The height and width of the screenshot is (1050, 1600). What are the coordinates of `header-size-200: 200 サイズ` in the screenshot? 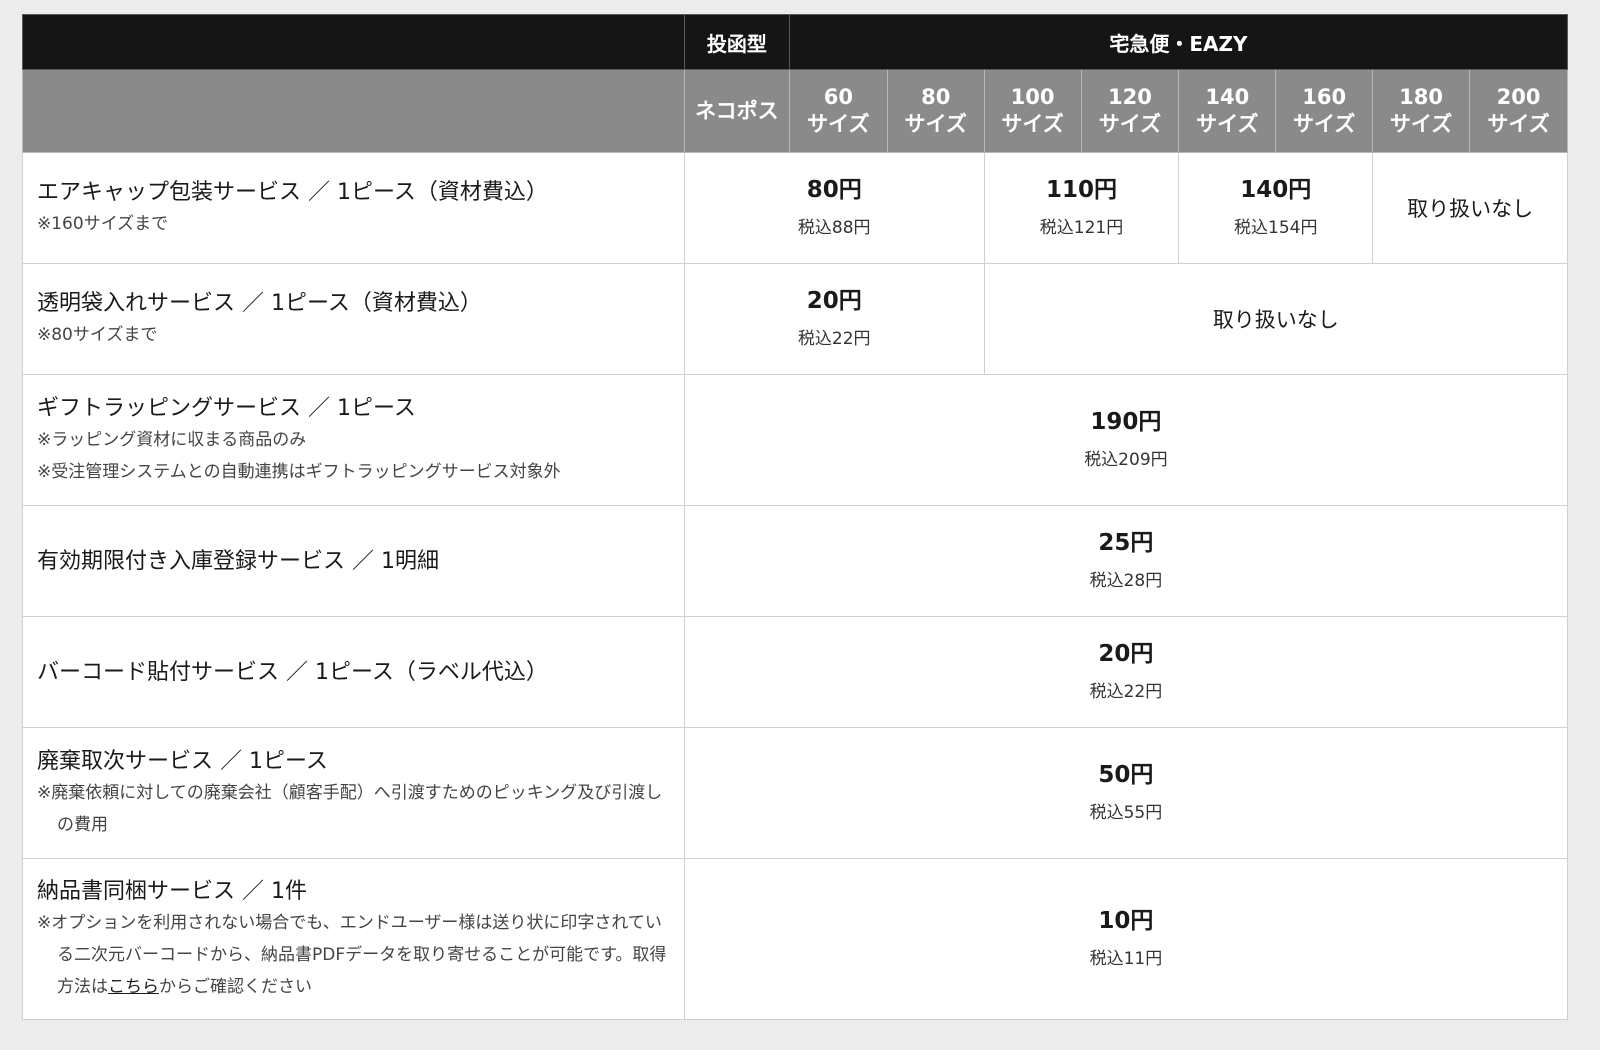 It's located at (1518, 111).